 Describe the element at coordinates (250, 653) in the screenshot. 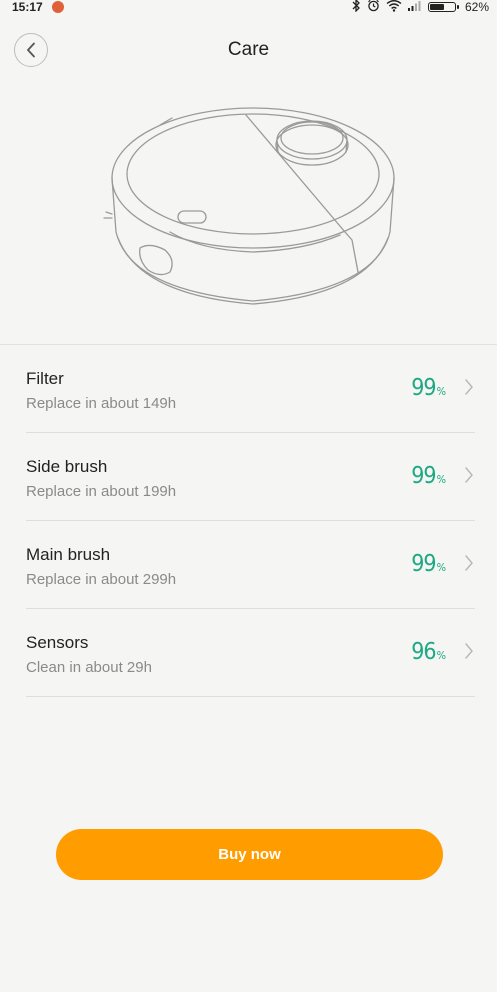

I see `list-item-sensors: Sensors Clean in about 29h 96%` at that location.